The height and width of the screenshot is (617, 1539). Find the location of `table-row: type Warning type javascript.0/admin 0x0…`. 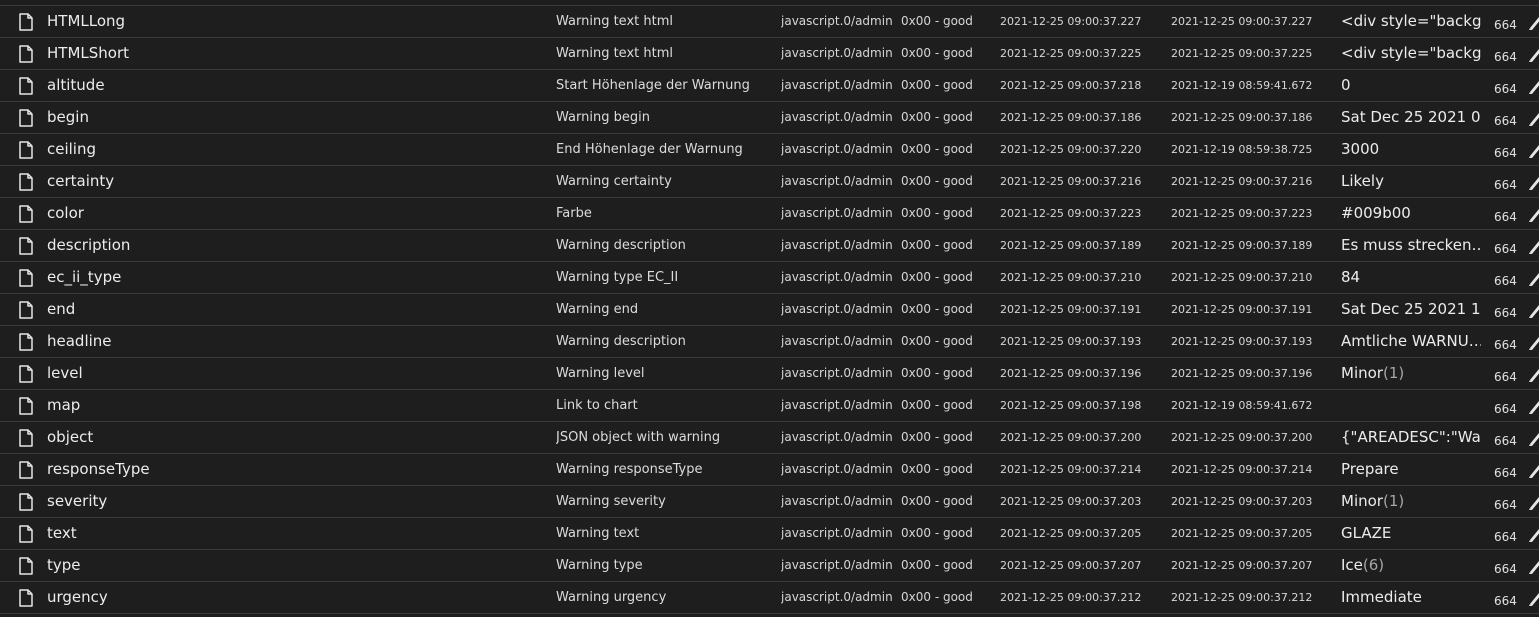

table-row: type Warning type javascript.0/admin 0x0… is located at coordinates (769, 566).